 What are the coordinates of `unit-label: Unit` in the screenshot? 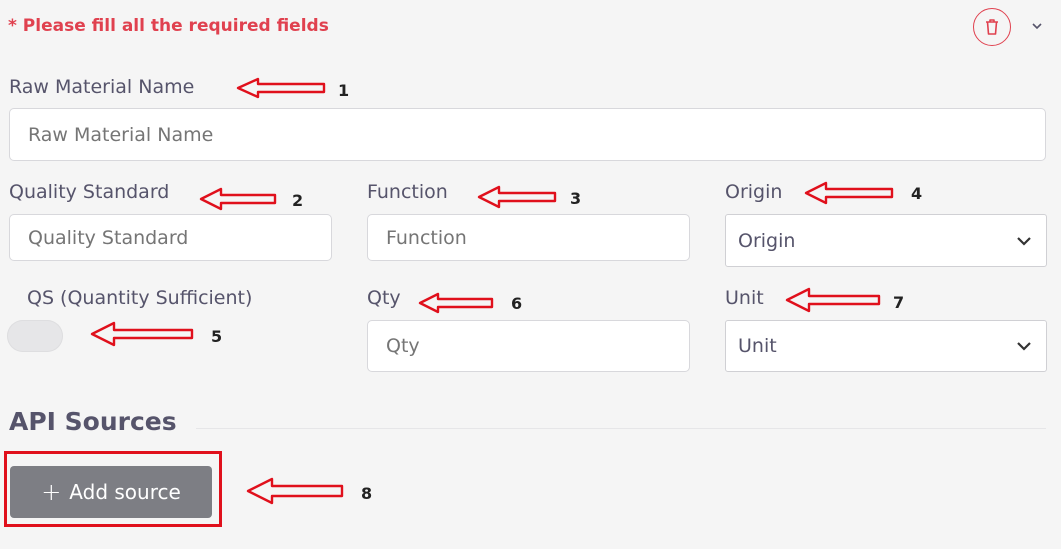 It's located at (744, 298).